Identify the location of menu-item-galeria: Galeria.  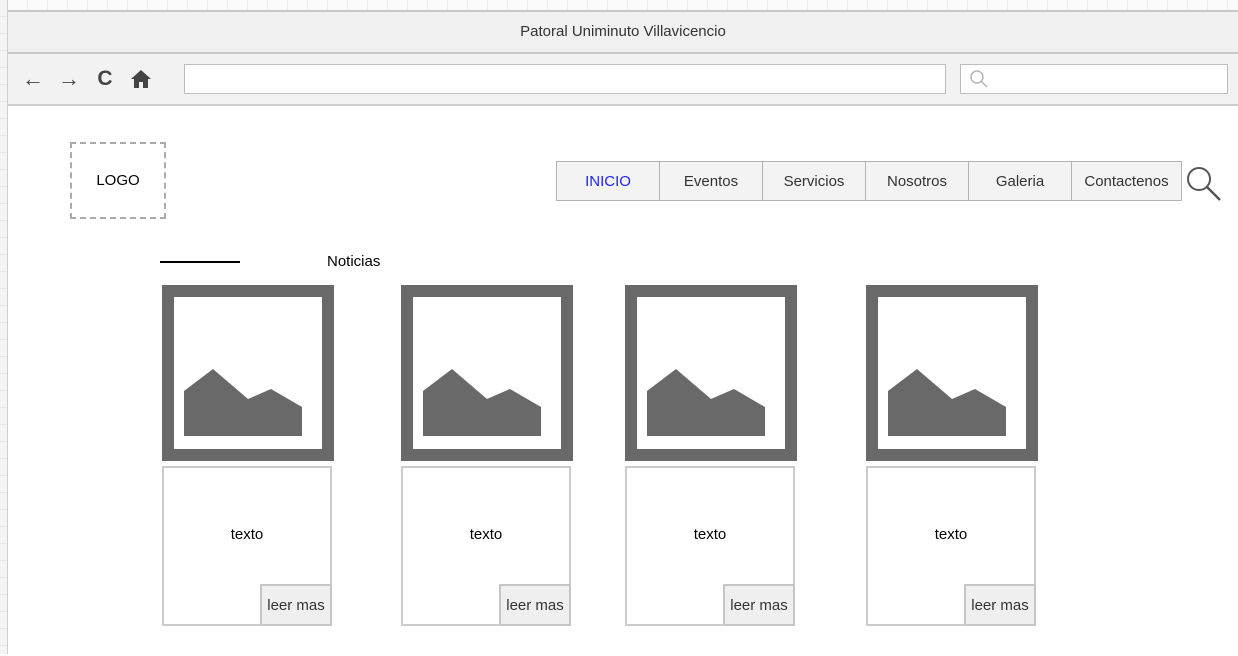
(1020, 181).